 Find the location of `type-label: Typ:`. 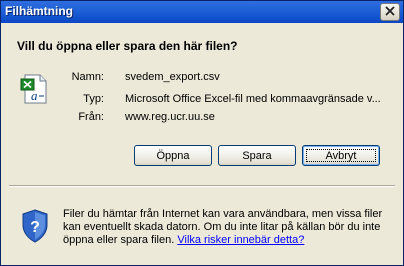

type-label: Typ: is located at coordinates (93, 99).